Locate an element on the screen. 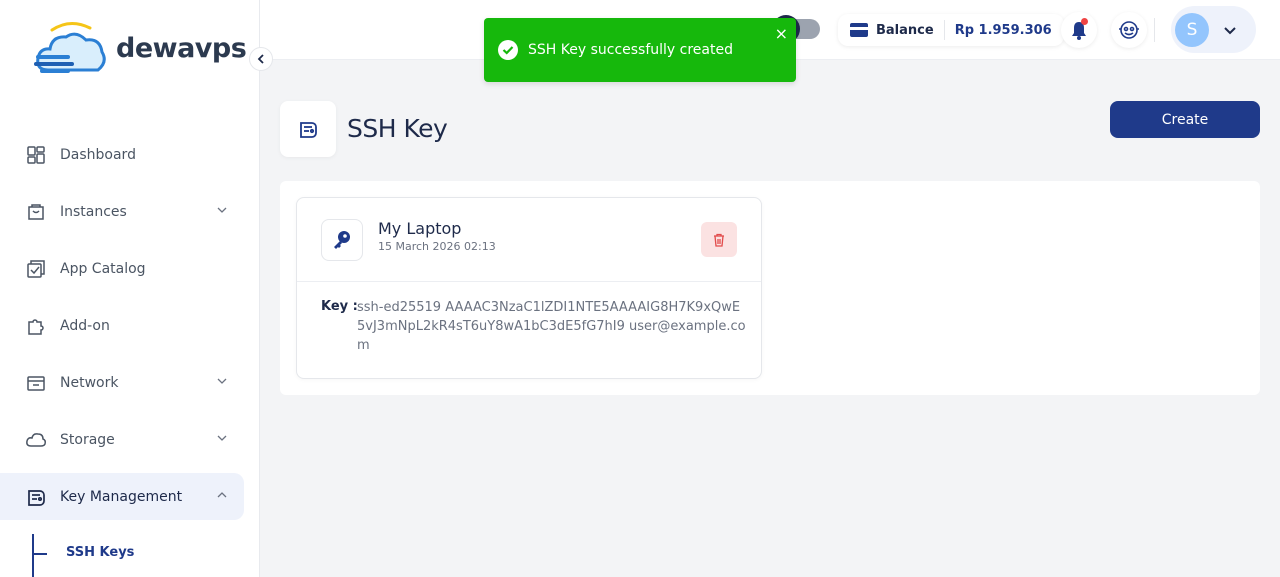  sidebar-collapse-button is located at coordinates (261, 59).